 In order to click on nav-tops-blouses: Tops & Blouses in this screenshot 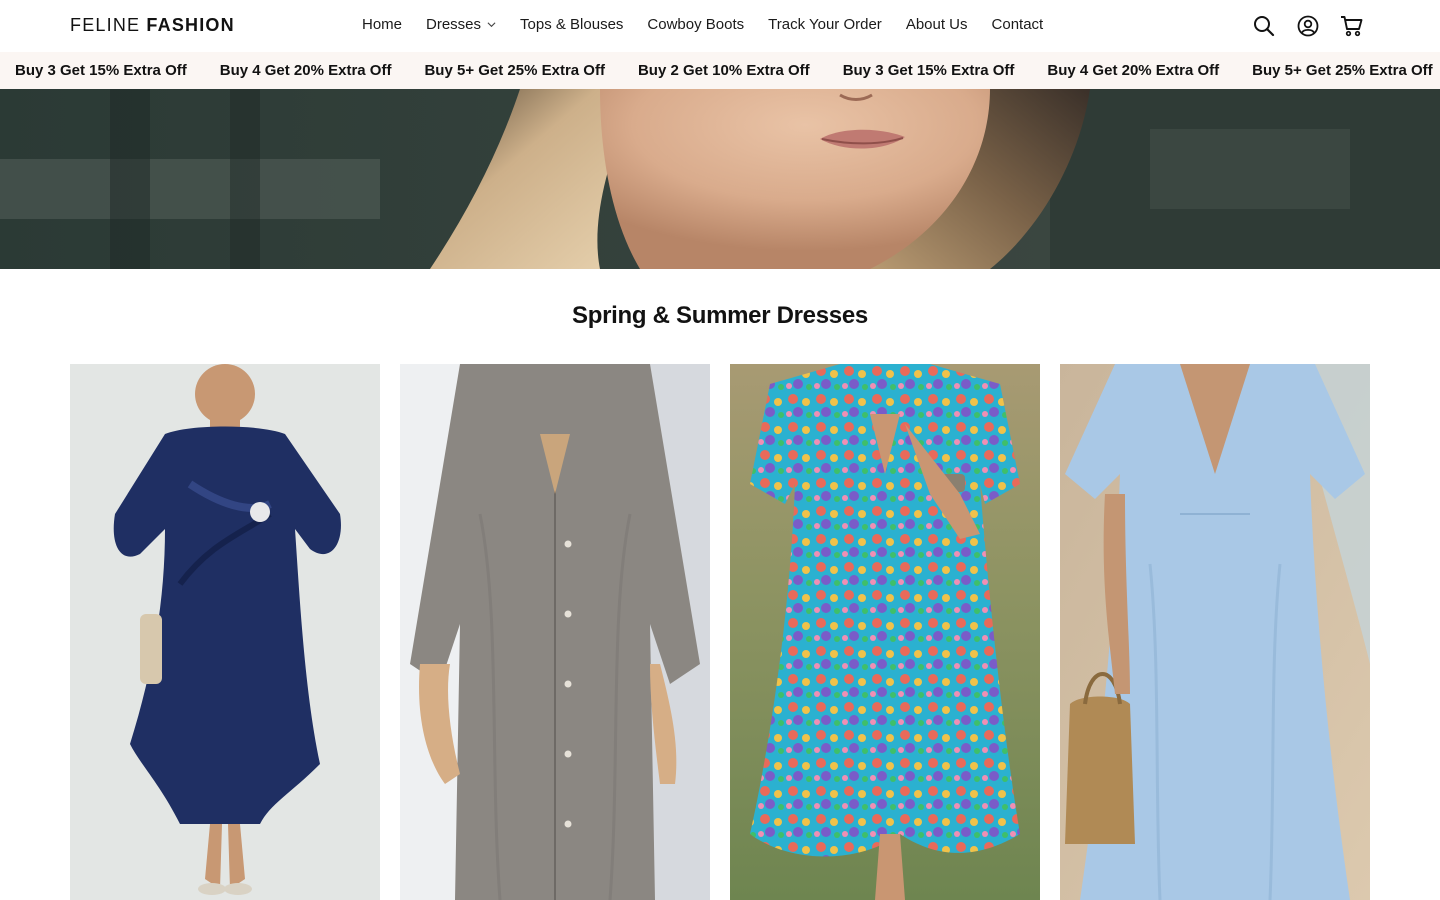, I will do `click(571, 24)`.